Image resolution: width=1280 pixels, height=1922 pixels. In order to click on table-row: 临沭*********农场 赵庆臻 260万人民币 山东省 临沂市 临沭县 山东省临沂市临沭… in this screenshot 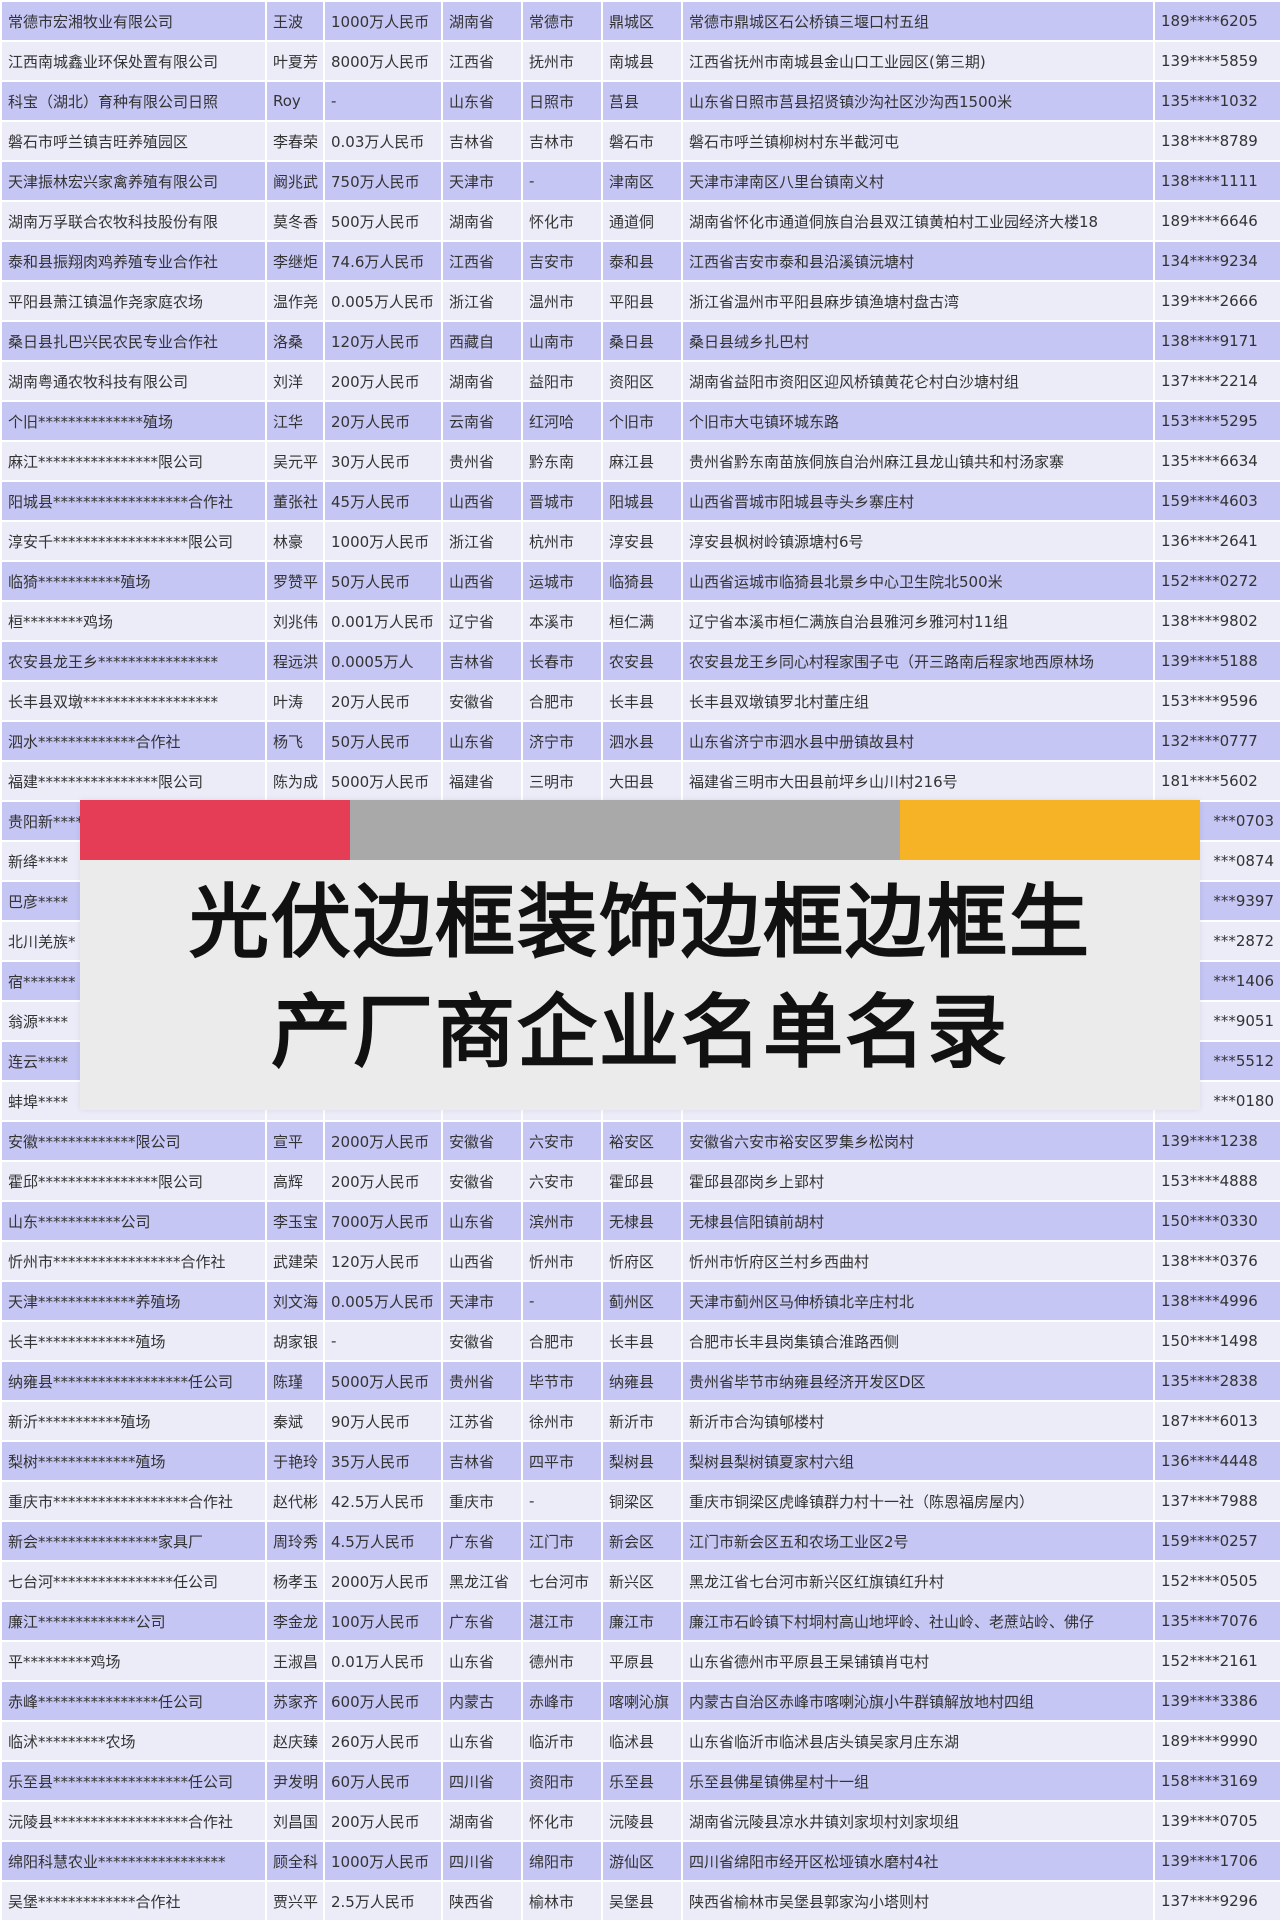, I will do `click(640, 1741)`.